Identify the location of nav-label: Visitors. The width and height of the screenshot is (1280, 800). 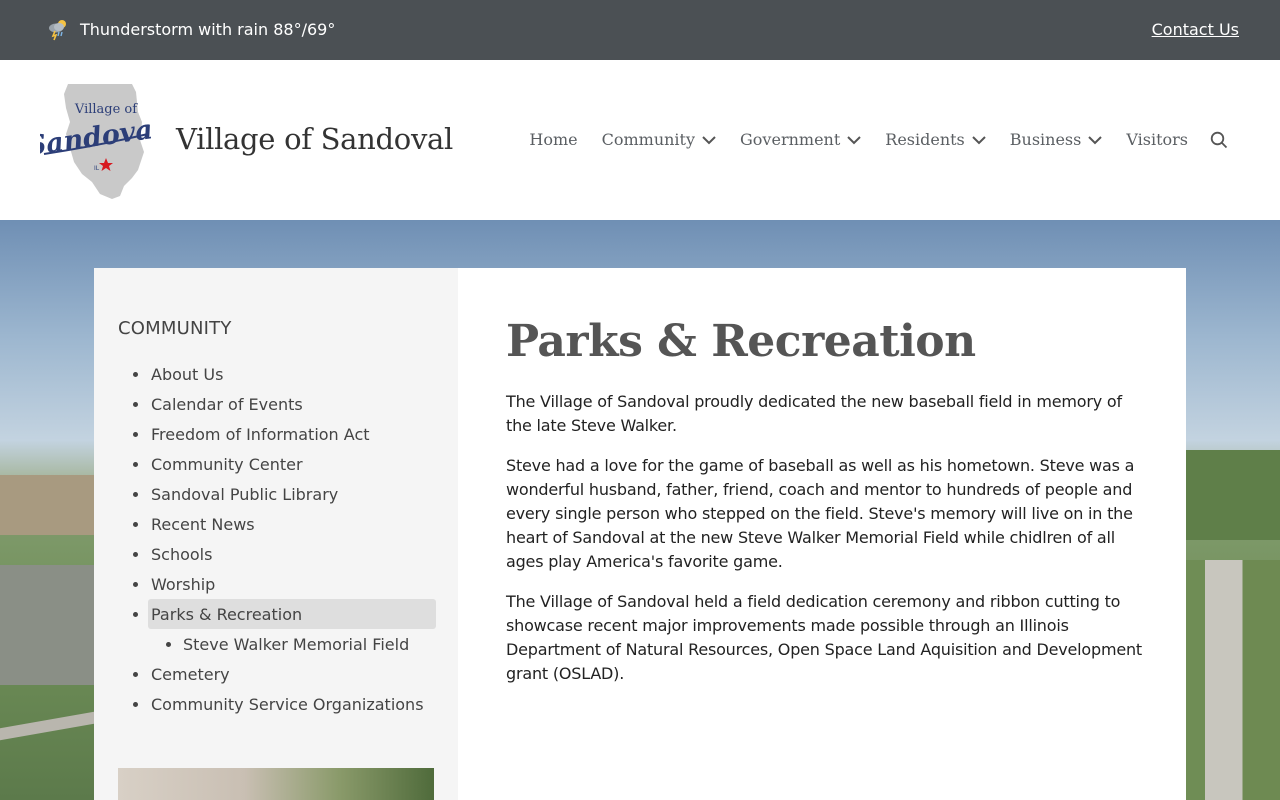
(1157, 139).